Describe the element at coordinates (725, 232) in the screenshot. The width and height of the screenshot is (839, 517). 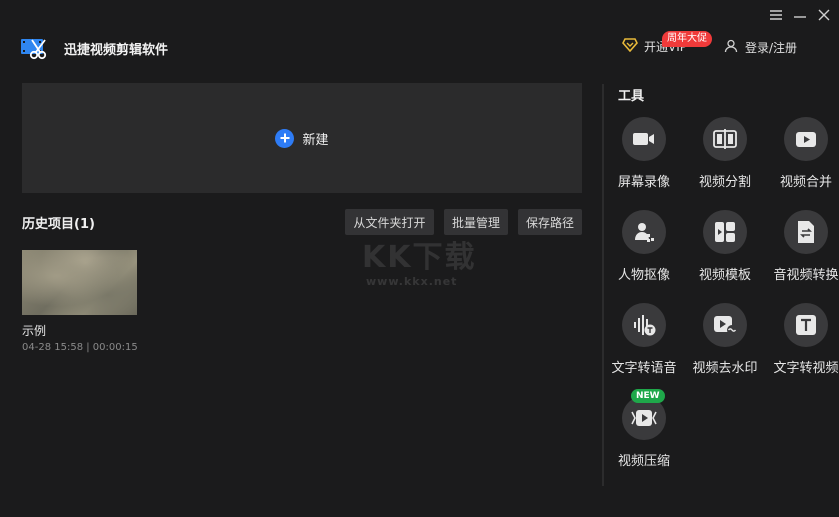
I see `video-template-icon` at that location.